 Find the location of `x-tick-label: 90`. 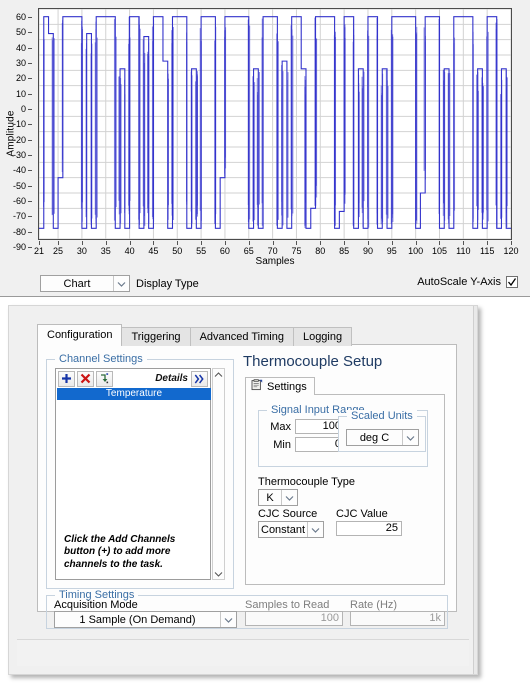

x-tick-label: 90 is located at coordinates (367, 251).